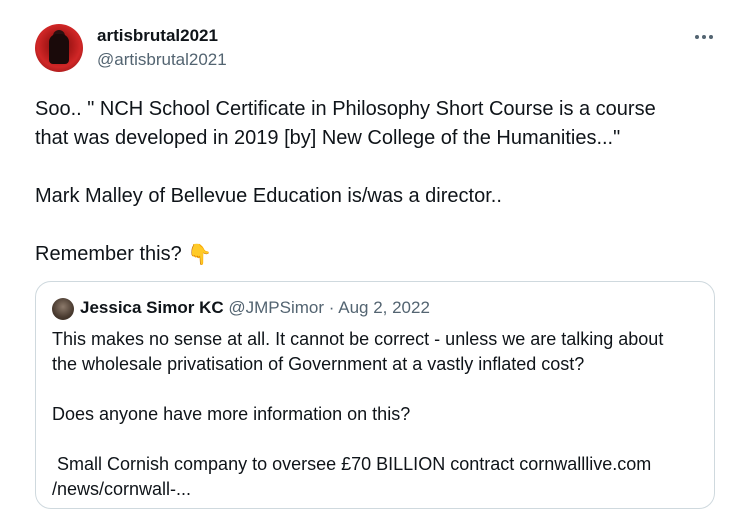  Describe the element at coordinates (152, 307) in the screenshot. I see `quoted-display-name: Jessica Simor KC` at that location.